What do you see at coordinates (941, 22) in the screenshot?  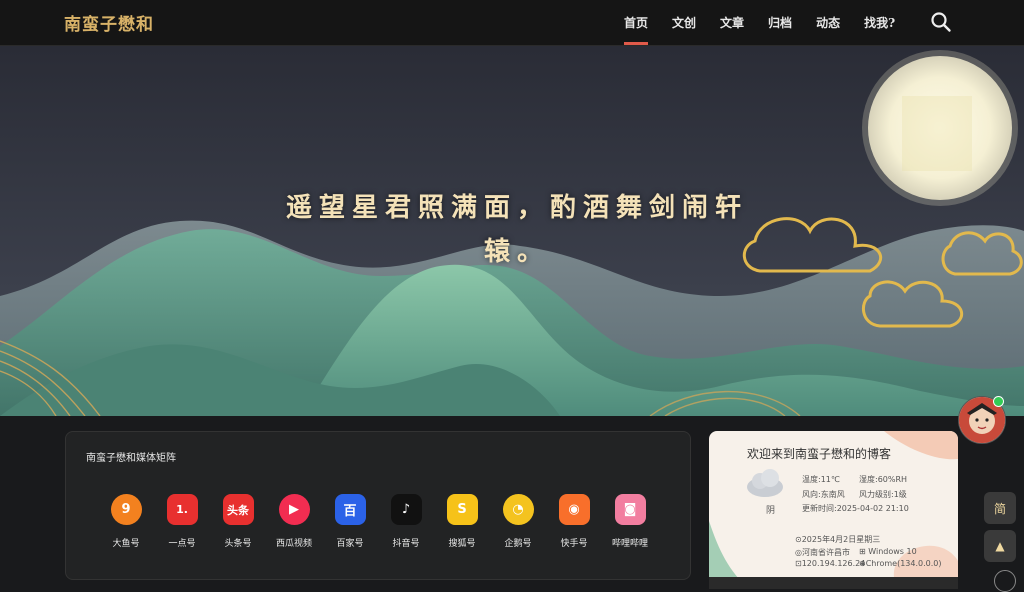 I see `search-icon` at bounding box center [941, 22].